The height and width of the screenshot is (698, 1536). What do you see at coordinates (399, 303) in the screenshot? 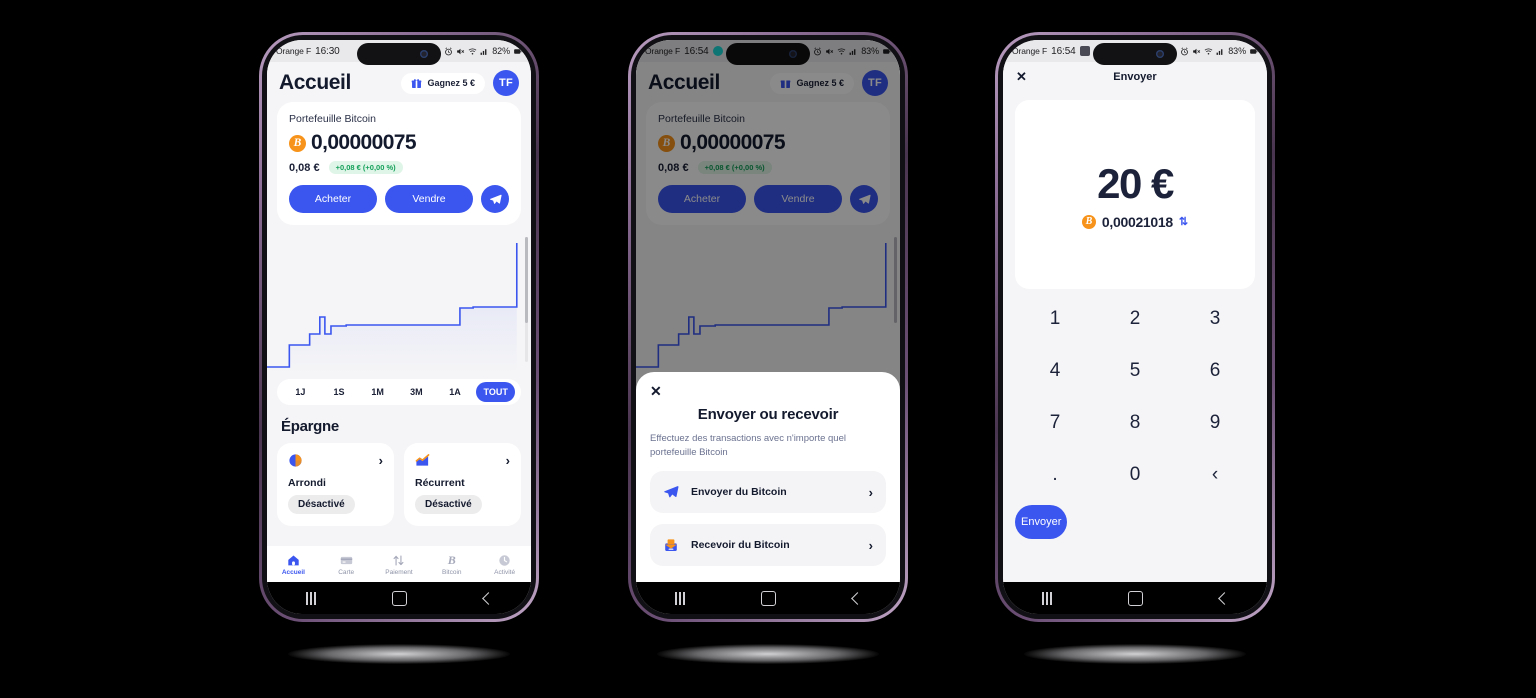
I see `portfolio-chart` at bounding box center [399, 303].